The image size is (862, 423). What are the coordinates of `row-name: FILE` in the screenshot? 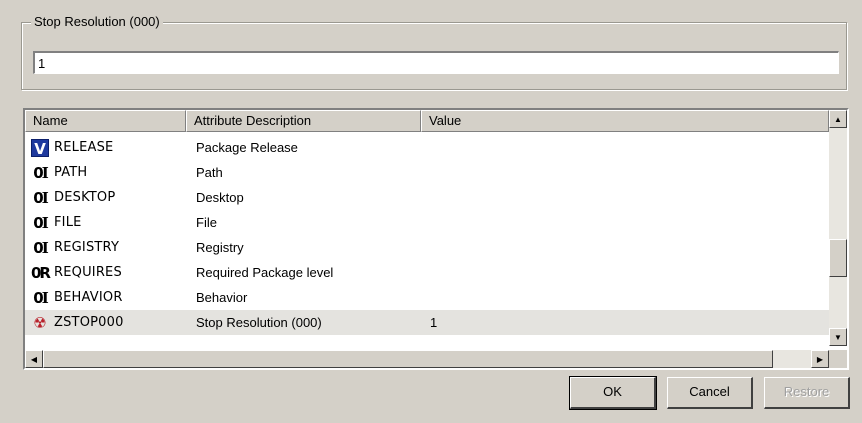 It's located at (68, 222).